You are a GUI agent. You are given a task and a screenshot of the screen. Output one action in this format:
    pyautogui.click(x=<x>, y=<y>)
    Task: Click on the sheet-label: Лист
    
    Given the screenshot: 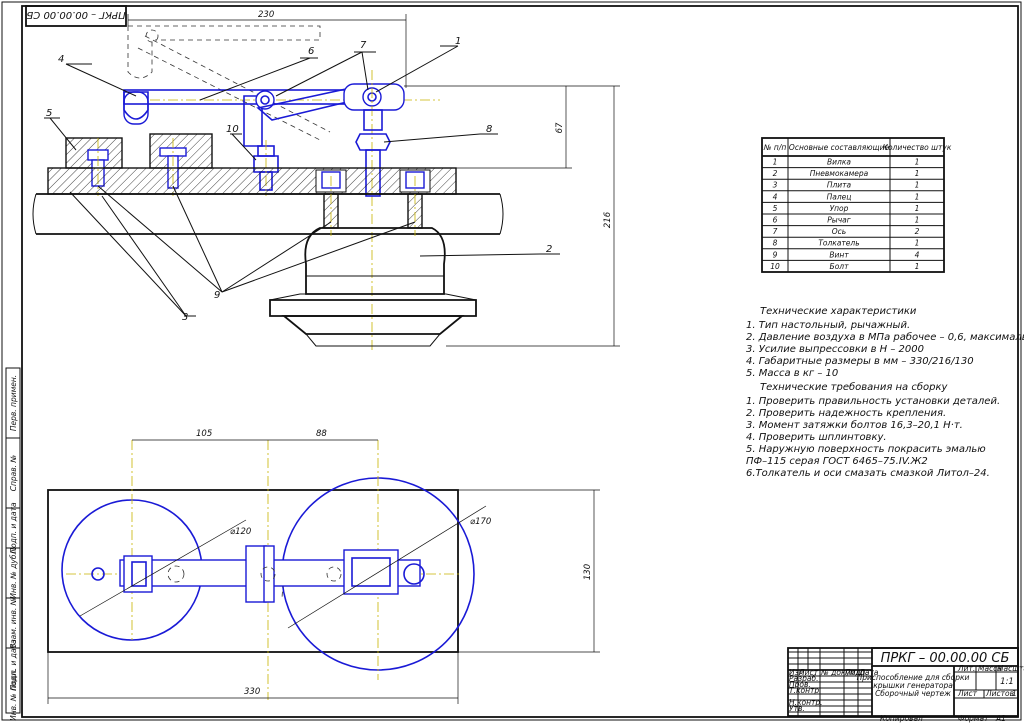 What is the action you would take?
    pyautogui.click(x=967, y=693)
    